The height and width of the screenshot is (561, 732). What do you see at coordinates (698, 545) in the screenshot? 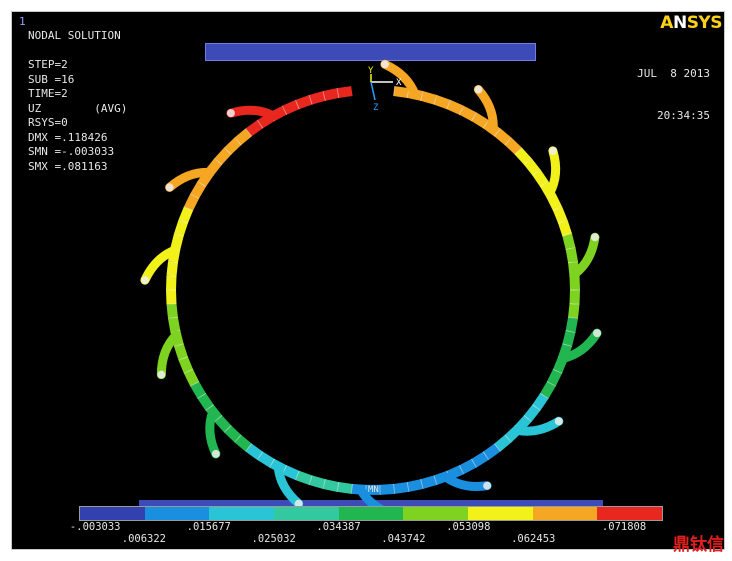
I see `watermark-logo: 鼎钛信` at bounding box center [698, 545].